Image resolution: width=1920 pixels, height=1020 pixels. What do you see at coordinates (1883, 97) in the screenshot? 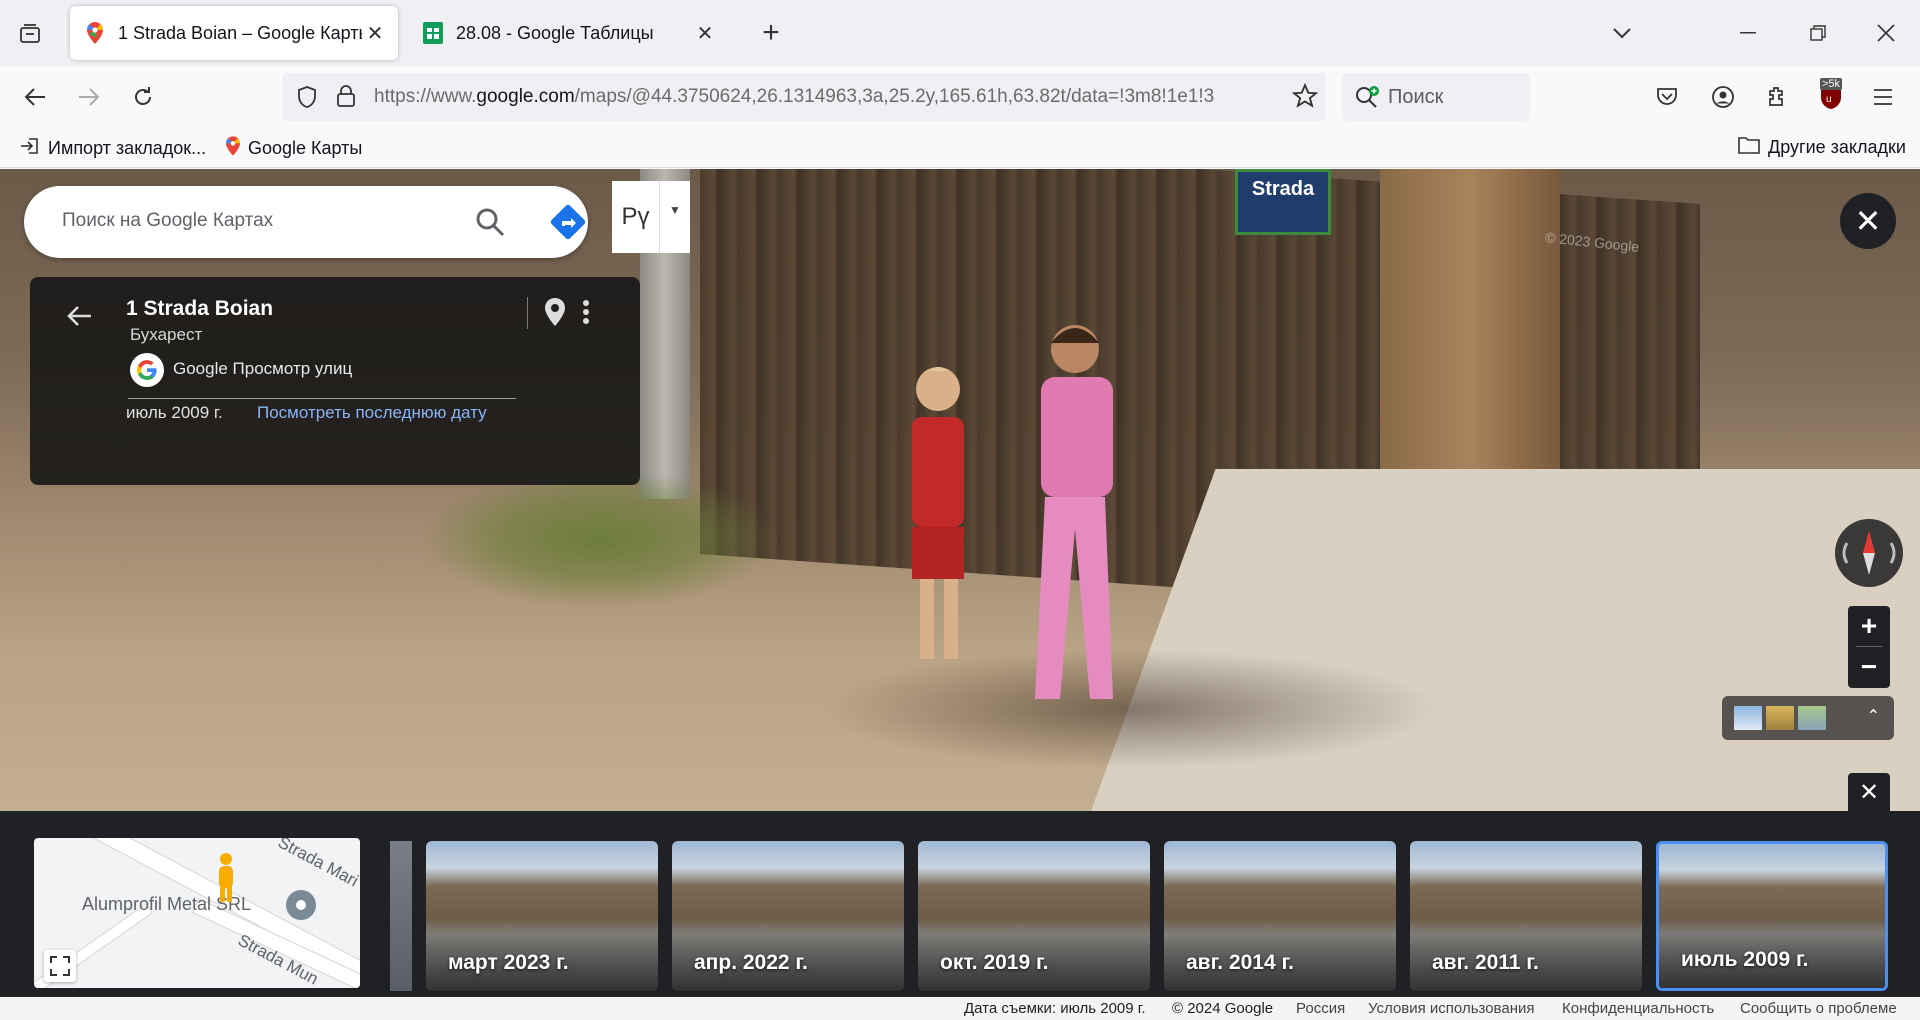
I see `menu-icon` at bounding box center [1883, 97].